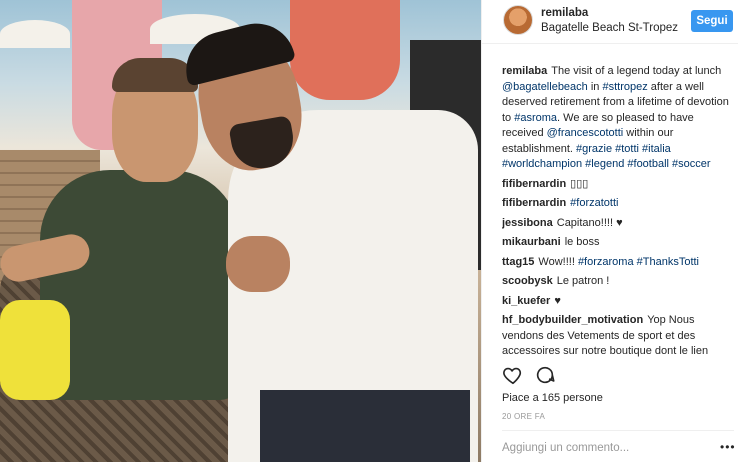 The width and height of the screenshot is (738, 462). What do you see at coordinates (513, 375) in the screenshot?
I see `heart-outline-icon` at bounding box center [513, 375].